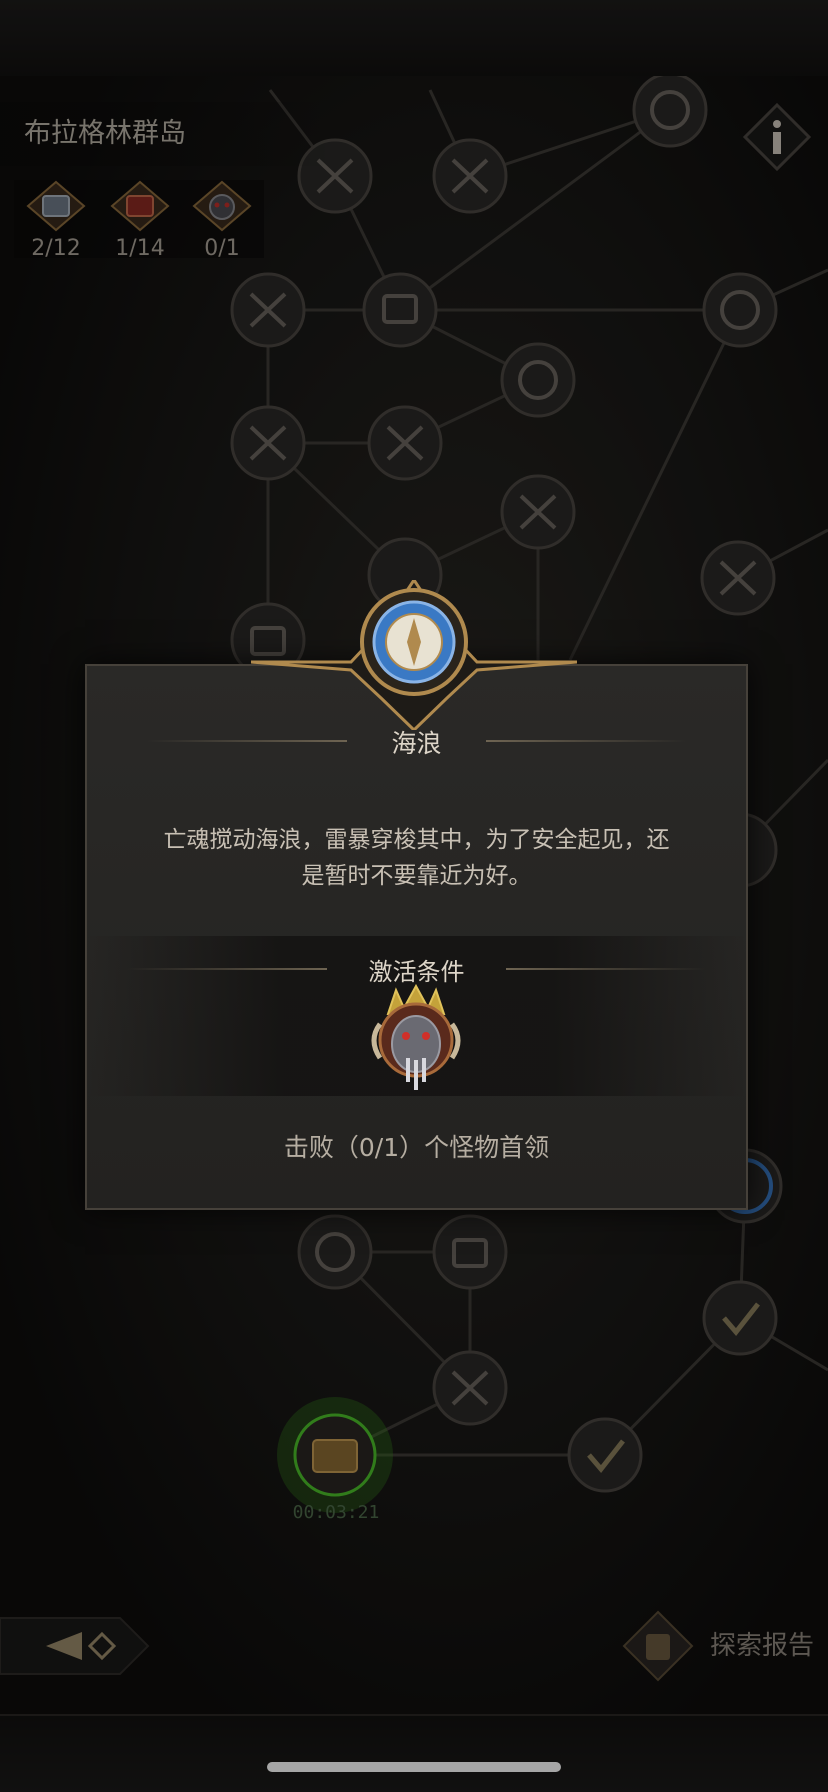 Image resolution: width=828 pixels, height=1792 pixels. I want to click on dialog-description: 亡魂搅动海浪，雷暴穿梭其中，为了安全起见，还是暂时不要靠近为好。, so click(416, 858).